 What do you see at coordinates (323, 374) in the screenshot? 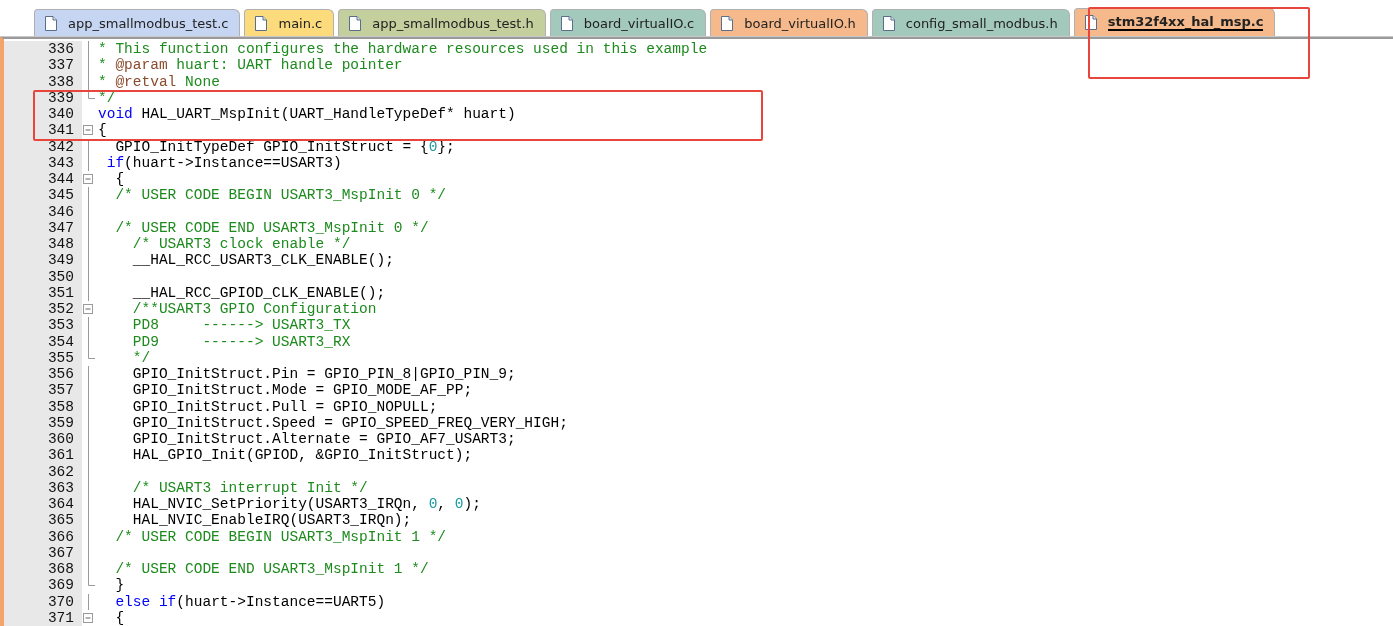
I see `code-line: GPIO_InitStruct.Pin = GPIO_PIN_8|GPIO_PIN_9;` at bounding box center [323, 374].